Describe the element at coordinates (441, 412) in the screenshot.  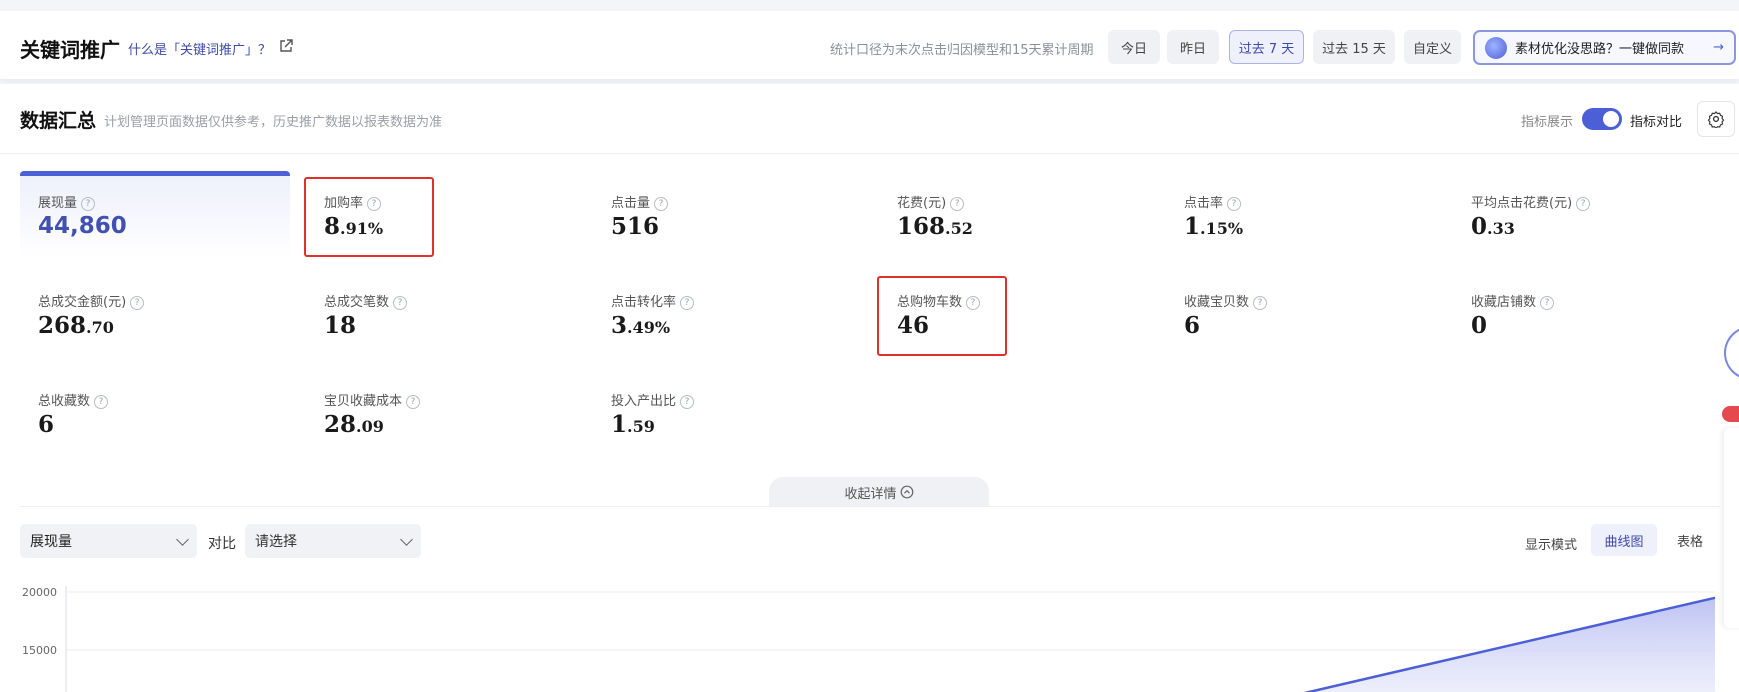
I see `metric-card: 宝贝收藏成本? 28.09` at that location.